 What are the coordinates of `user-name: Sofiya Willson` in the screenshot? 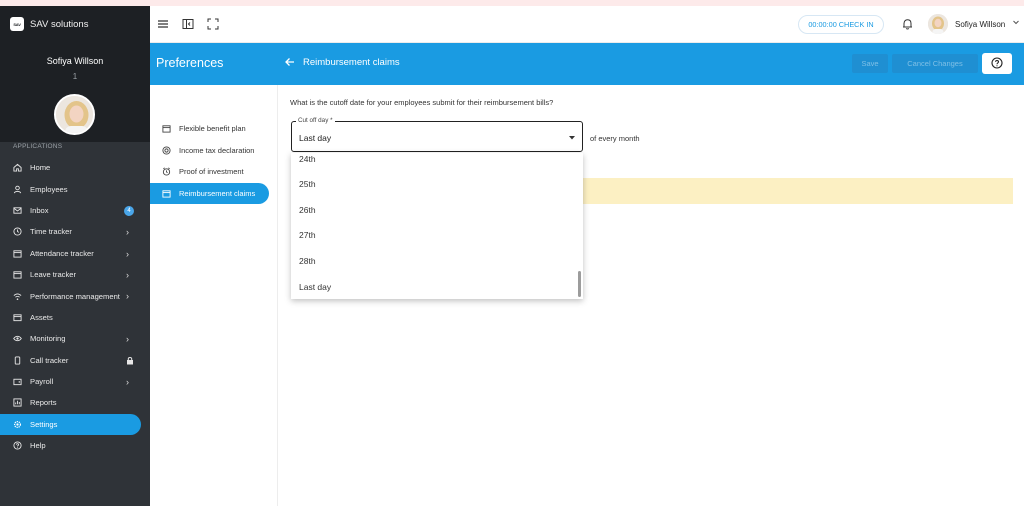 It's located at (980, 24).